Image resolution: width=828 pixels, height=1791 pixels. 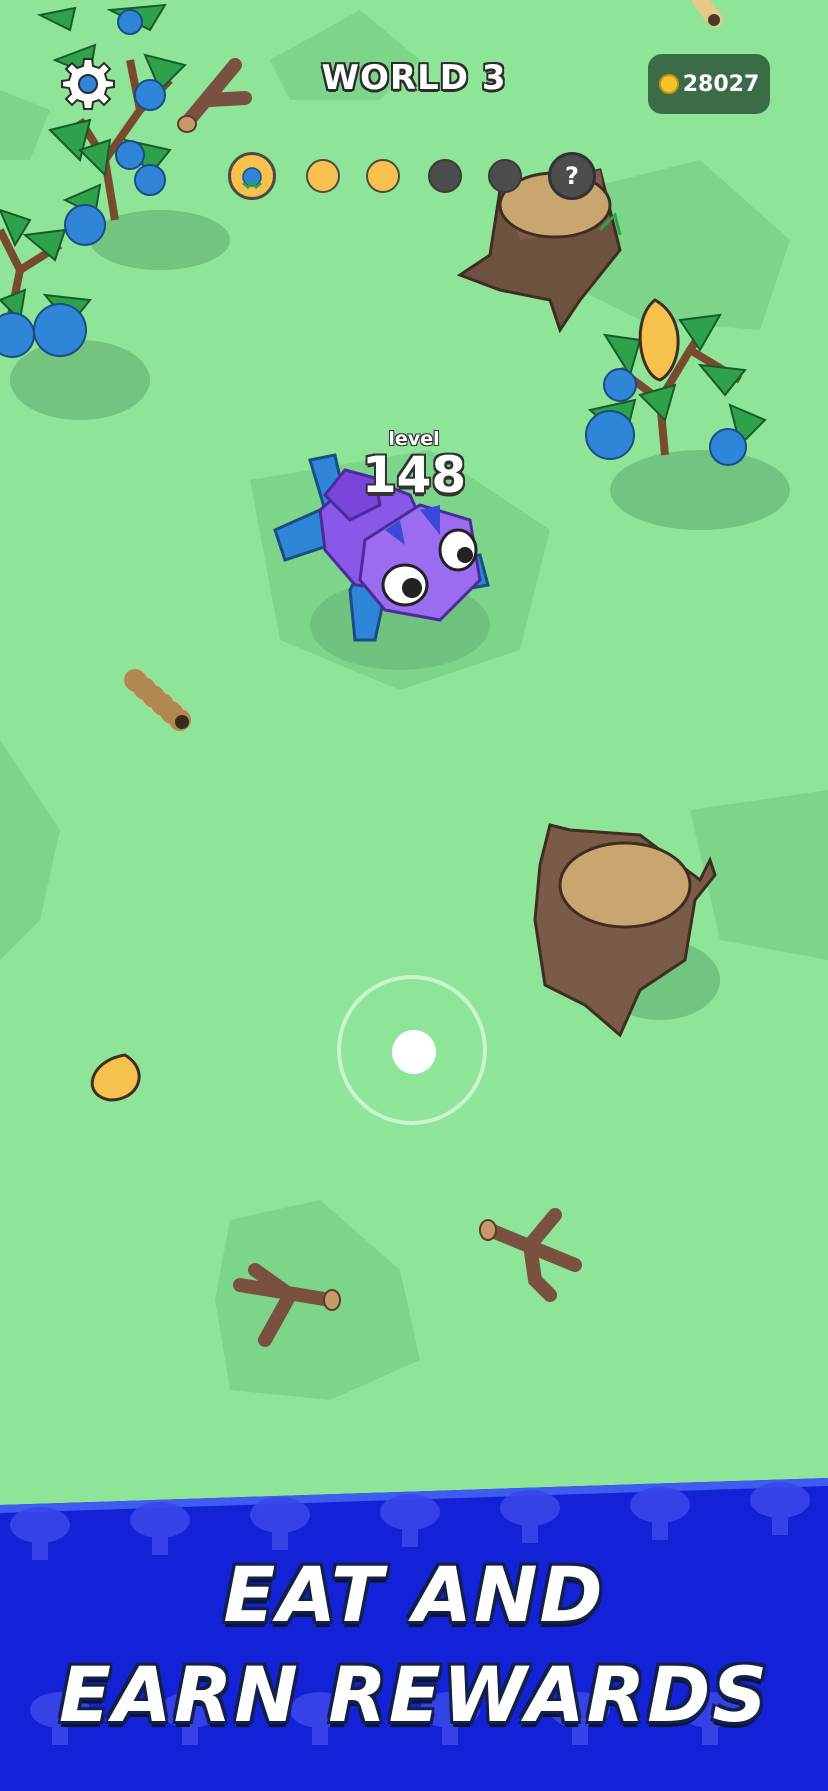 What do you see at coordinates (115, 1077) in the screenshot?
I see `fruit-yellow` at bounding box center [115, 1077].